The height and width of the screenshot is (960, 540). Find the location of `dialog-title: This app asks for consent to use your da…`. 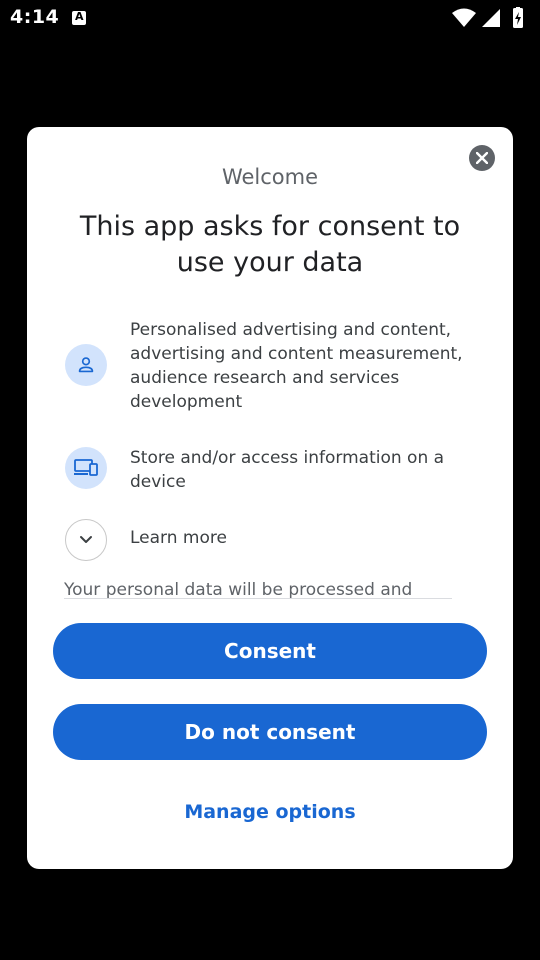

dialog-title: This app asks for consent to use your da… is located at coordinates (270, 244).